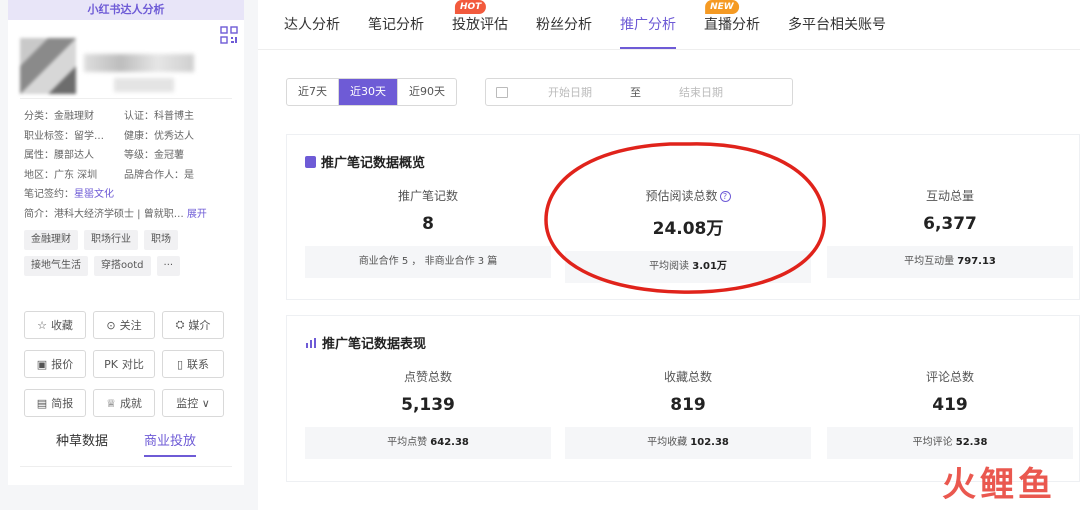  I want to click on metric-label: 点赞总数, so click(427, 377).